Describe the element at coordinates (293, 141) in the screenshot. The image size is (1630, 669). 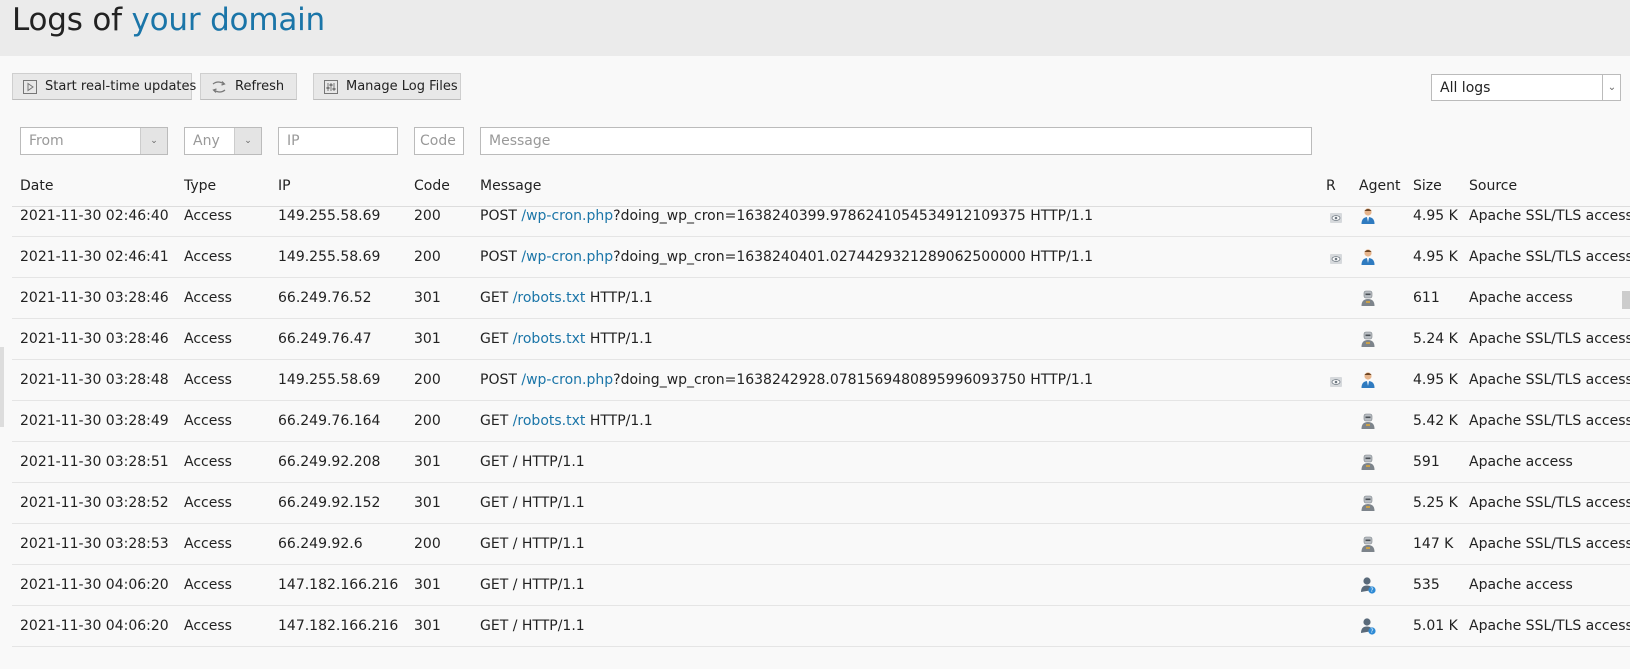
I see `ip-filter-placeholder: IP` at that location.